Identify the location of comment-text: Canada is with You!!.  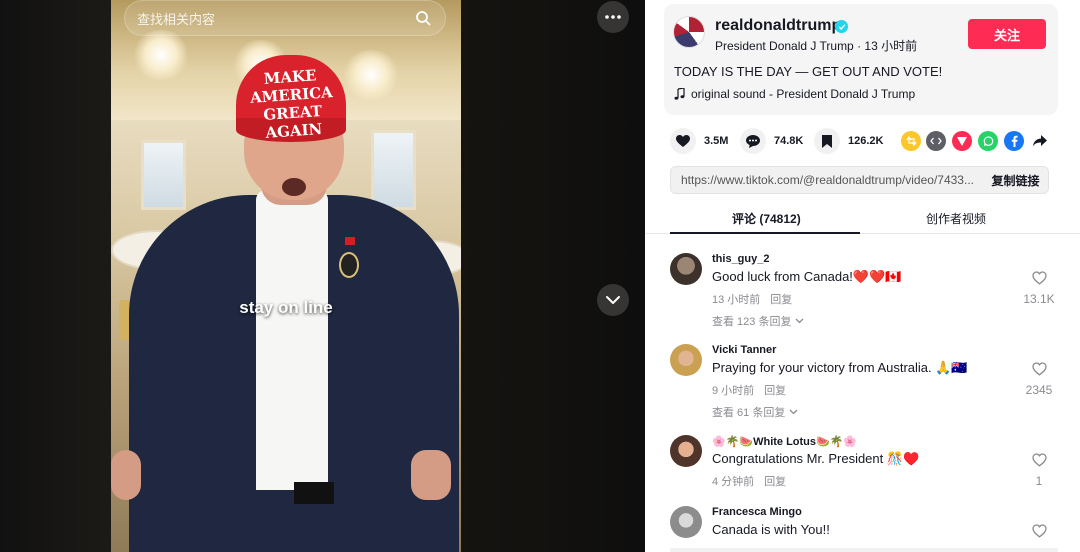
(771, 529).